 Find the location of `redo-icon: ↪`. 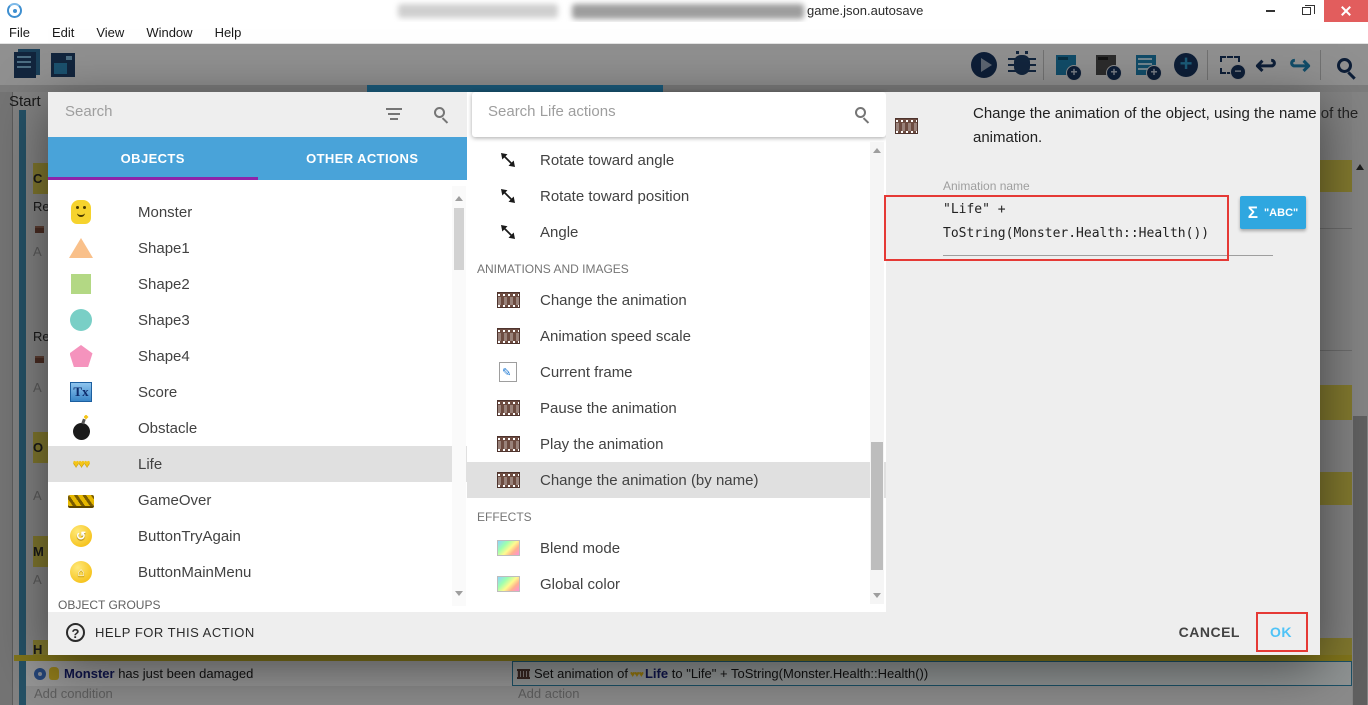

redo-icon: ↪ is located at coordinates (1300, 65).